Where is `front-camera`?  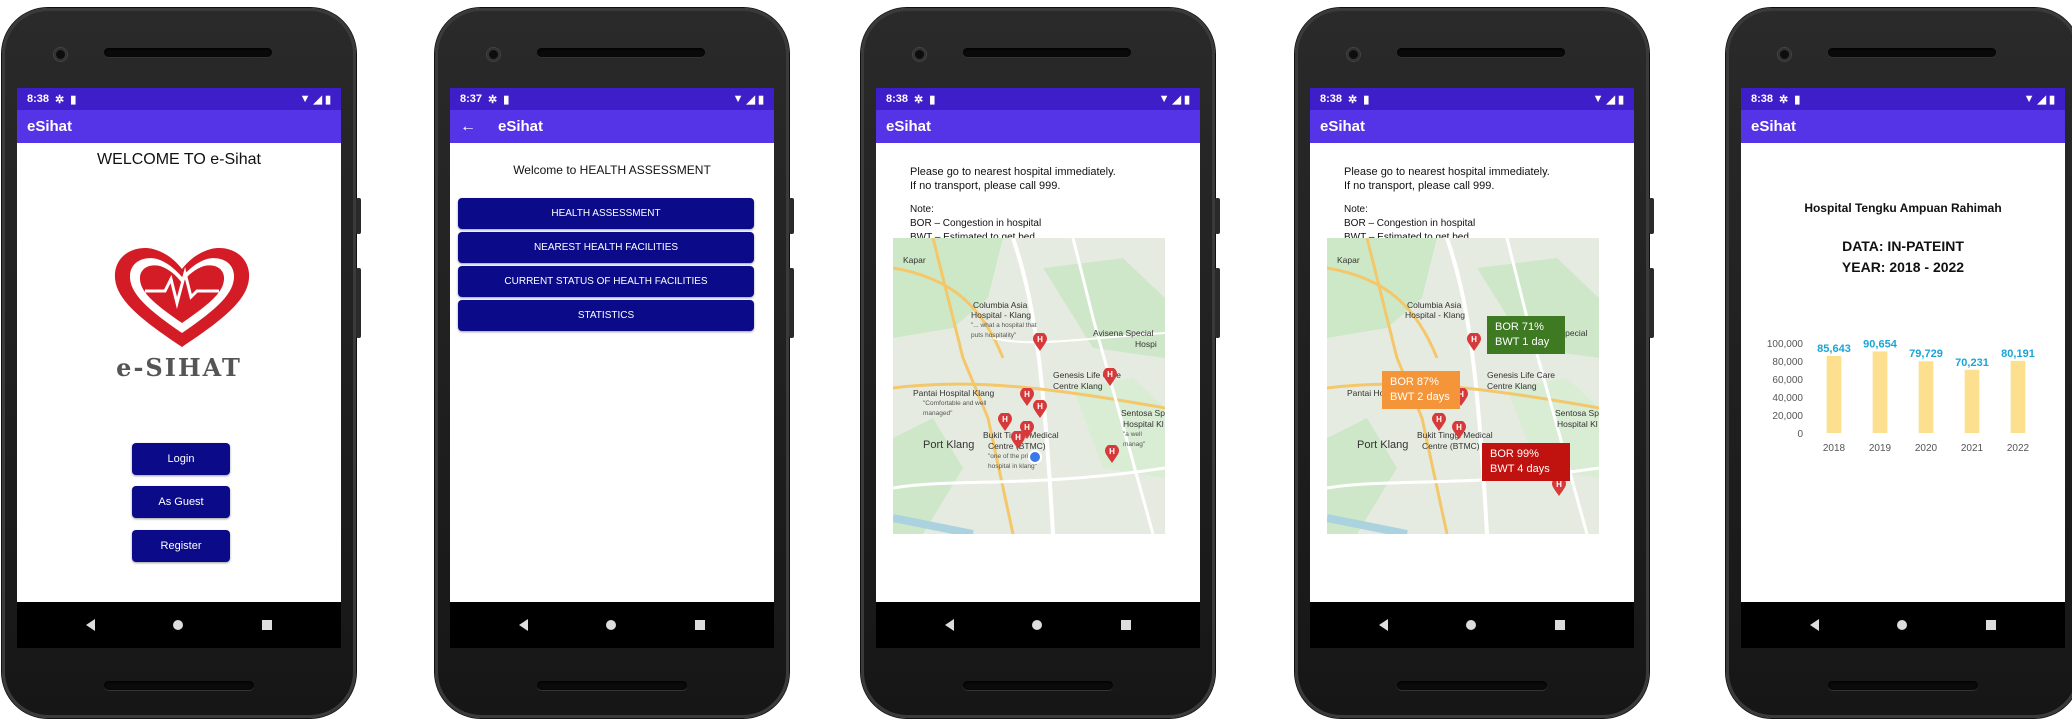
front-camera is located at coordinates (919, 54).